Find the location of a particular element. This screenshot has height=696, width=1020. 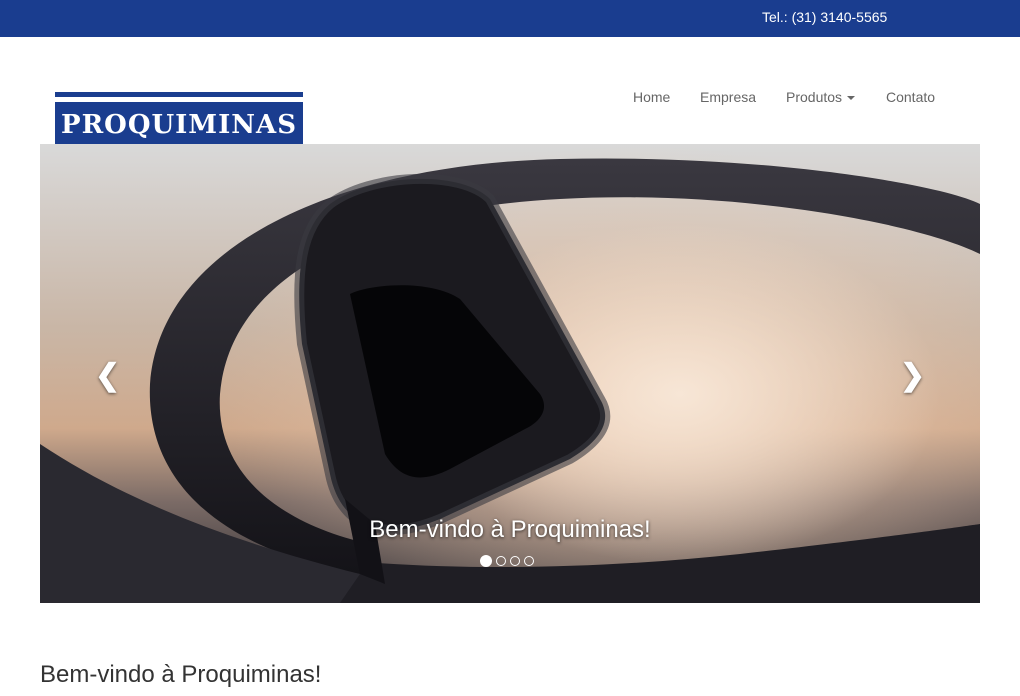

nav-produtos: Produtos is located at coordinates (821, 97).